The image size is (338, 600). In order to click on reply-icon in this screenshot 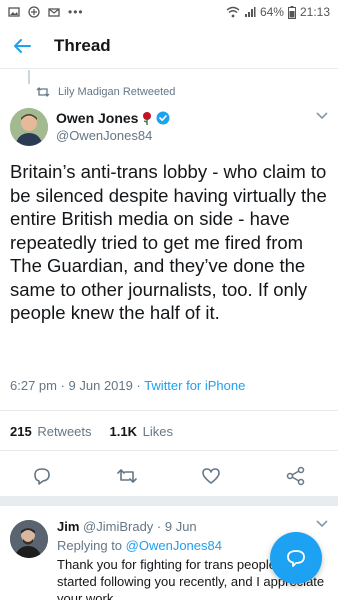, I will do `click(42, 476)`.